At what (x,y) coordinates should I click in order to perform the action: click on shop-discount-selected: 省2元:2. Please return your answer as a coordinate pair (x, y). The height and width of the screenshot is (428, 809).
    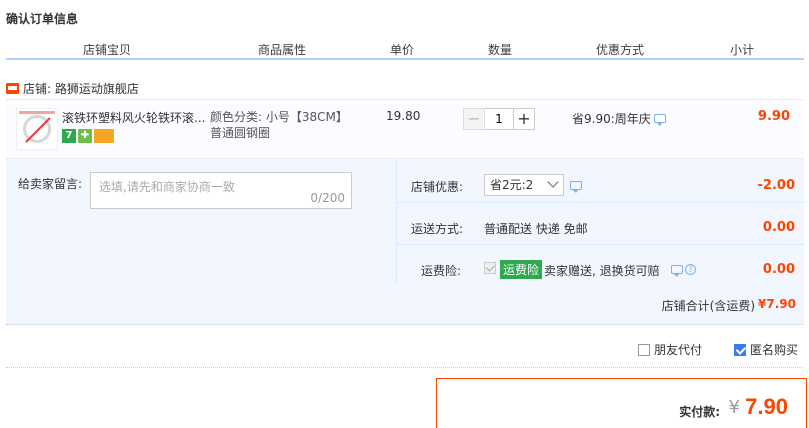
    Looking at the image, I should click on (512, 185).